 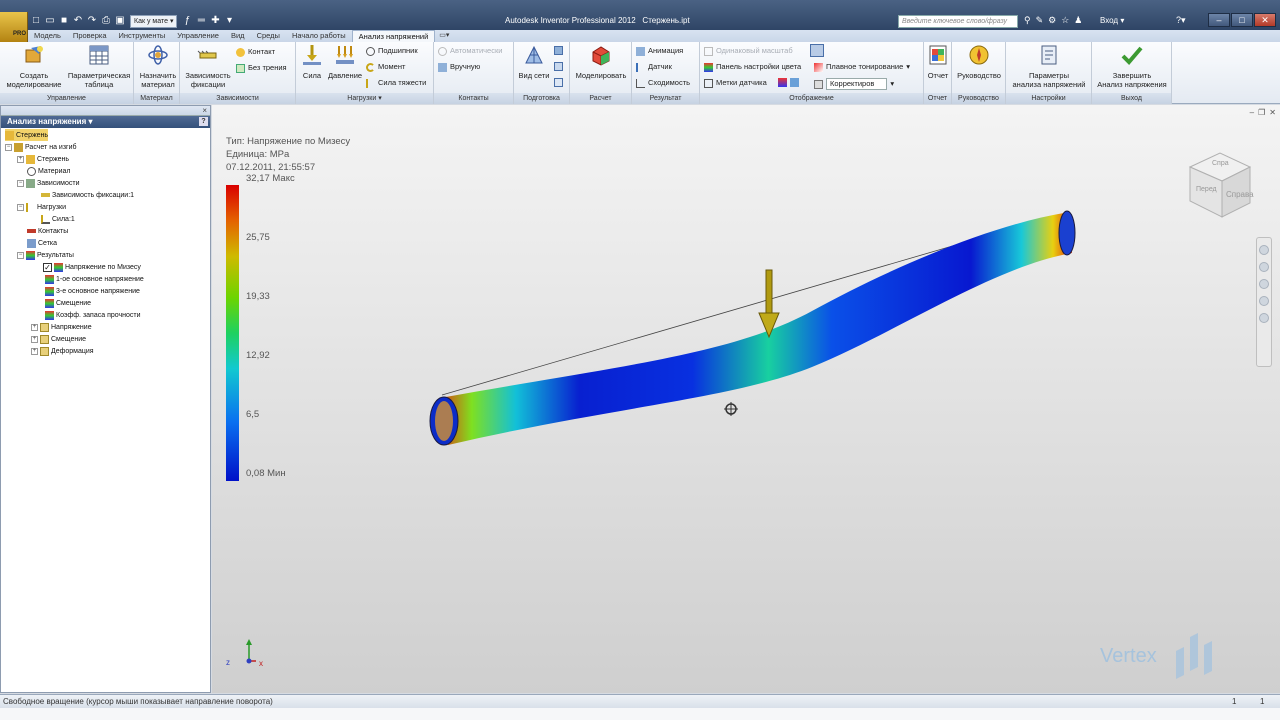 What do you see at coordinates (92, 267) in the screenshot?
I see `tree-node-von-mises: ✓ Напряжение по Мизесу` at bounding box center [92, 267].